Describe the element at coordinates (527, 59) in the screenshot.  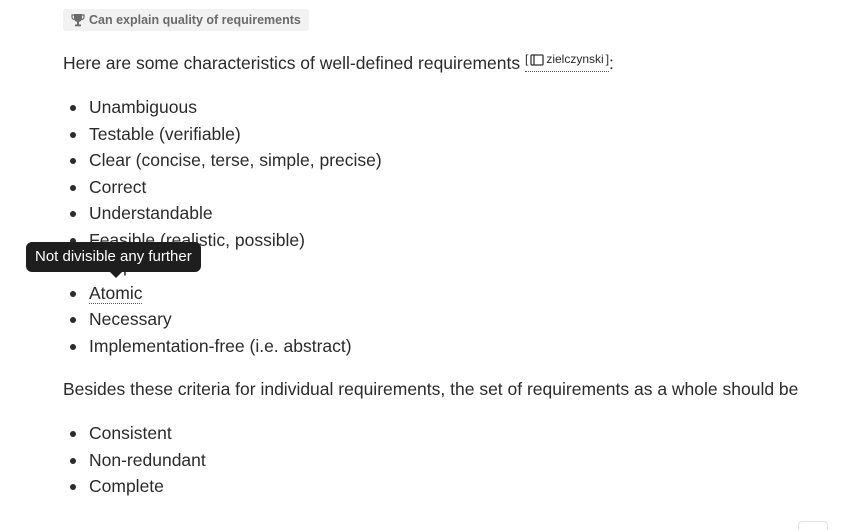
I see `citation-open-bracket: [` at that location.